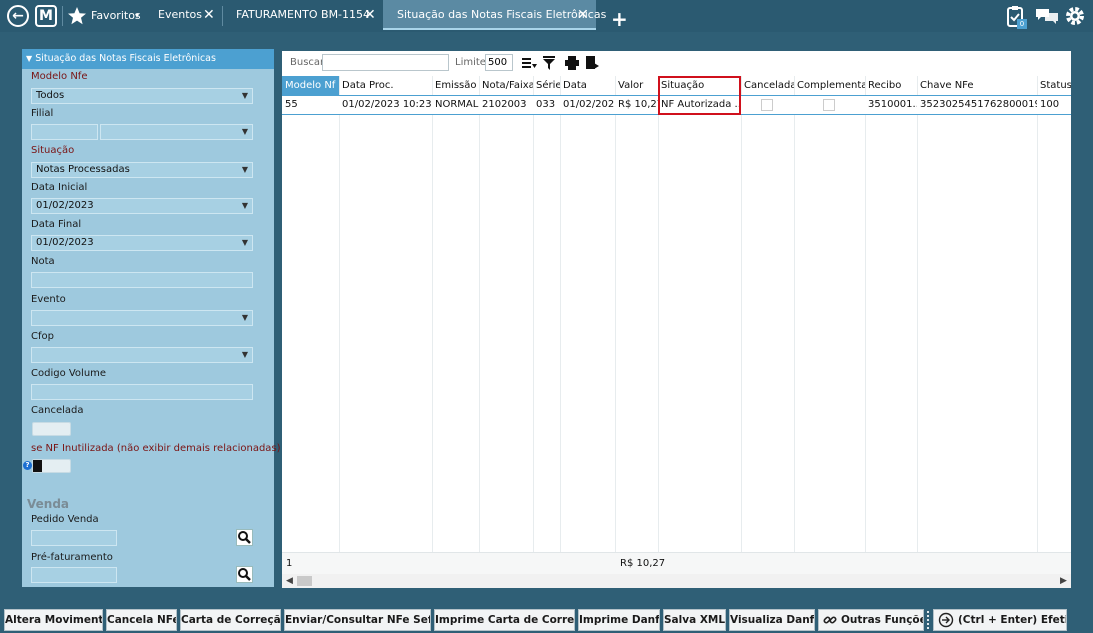 The width and height of the screenshot is (1093, 633). Describe the element at coordinates (1047, 16) in the screenshot. I see `chat-icon` at that location.